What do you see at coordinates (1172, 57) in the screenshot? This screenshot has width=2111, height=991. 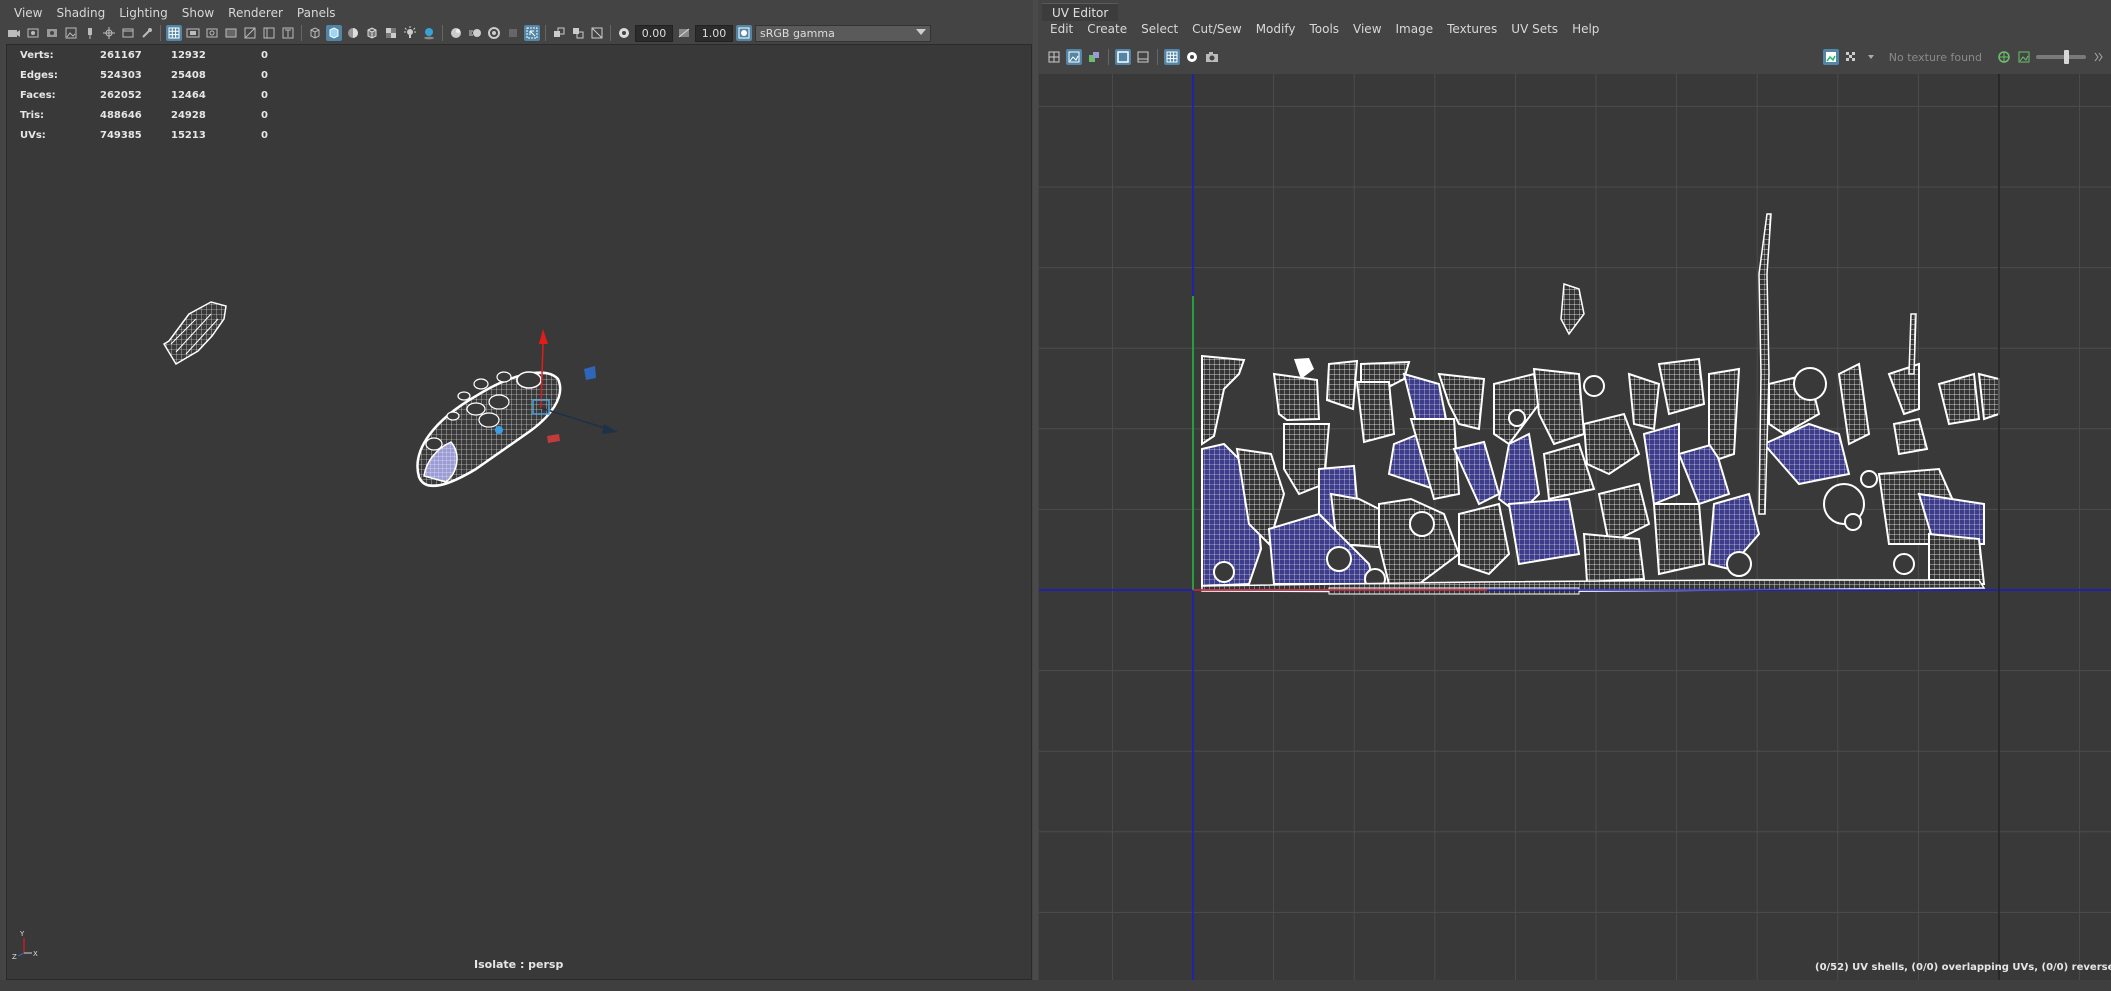 I see `uv-grid-icon` at bounding box center [1172, 57].